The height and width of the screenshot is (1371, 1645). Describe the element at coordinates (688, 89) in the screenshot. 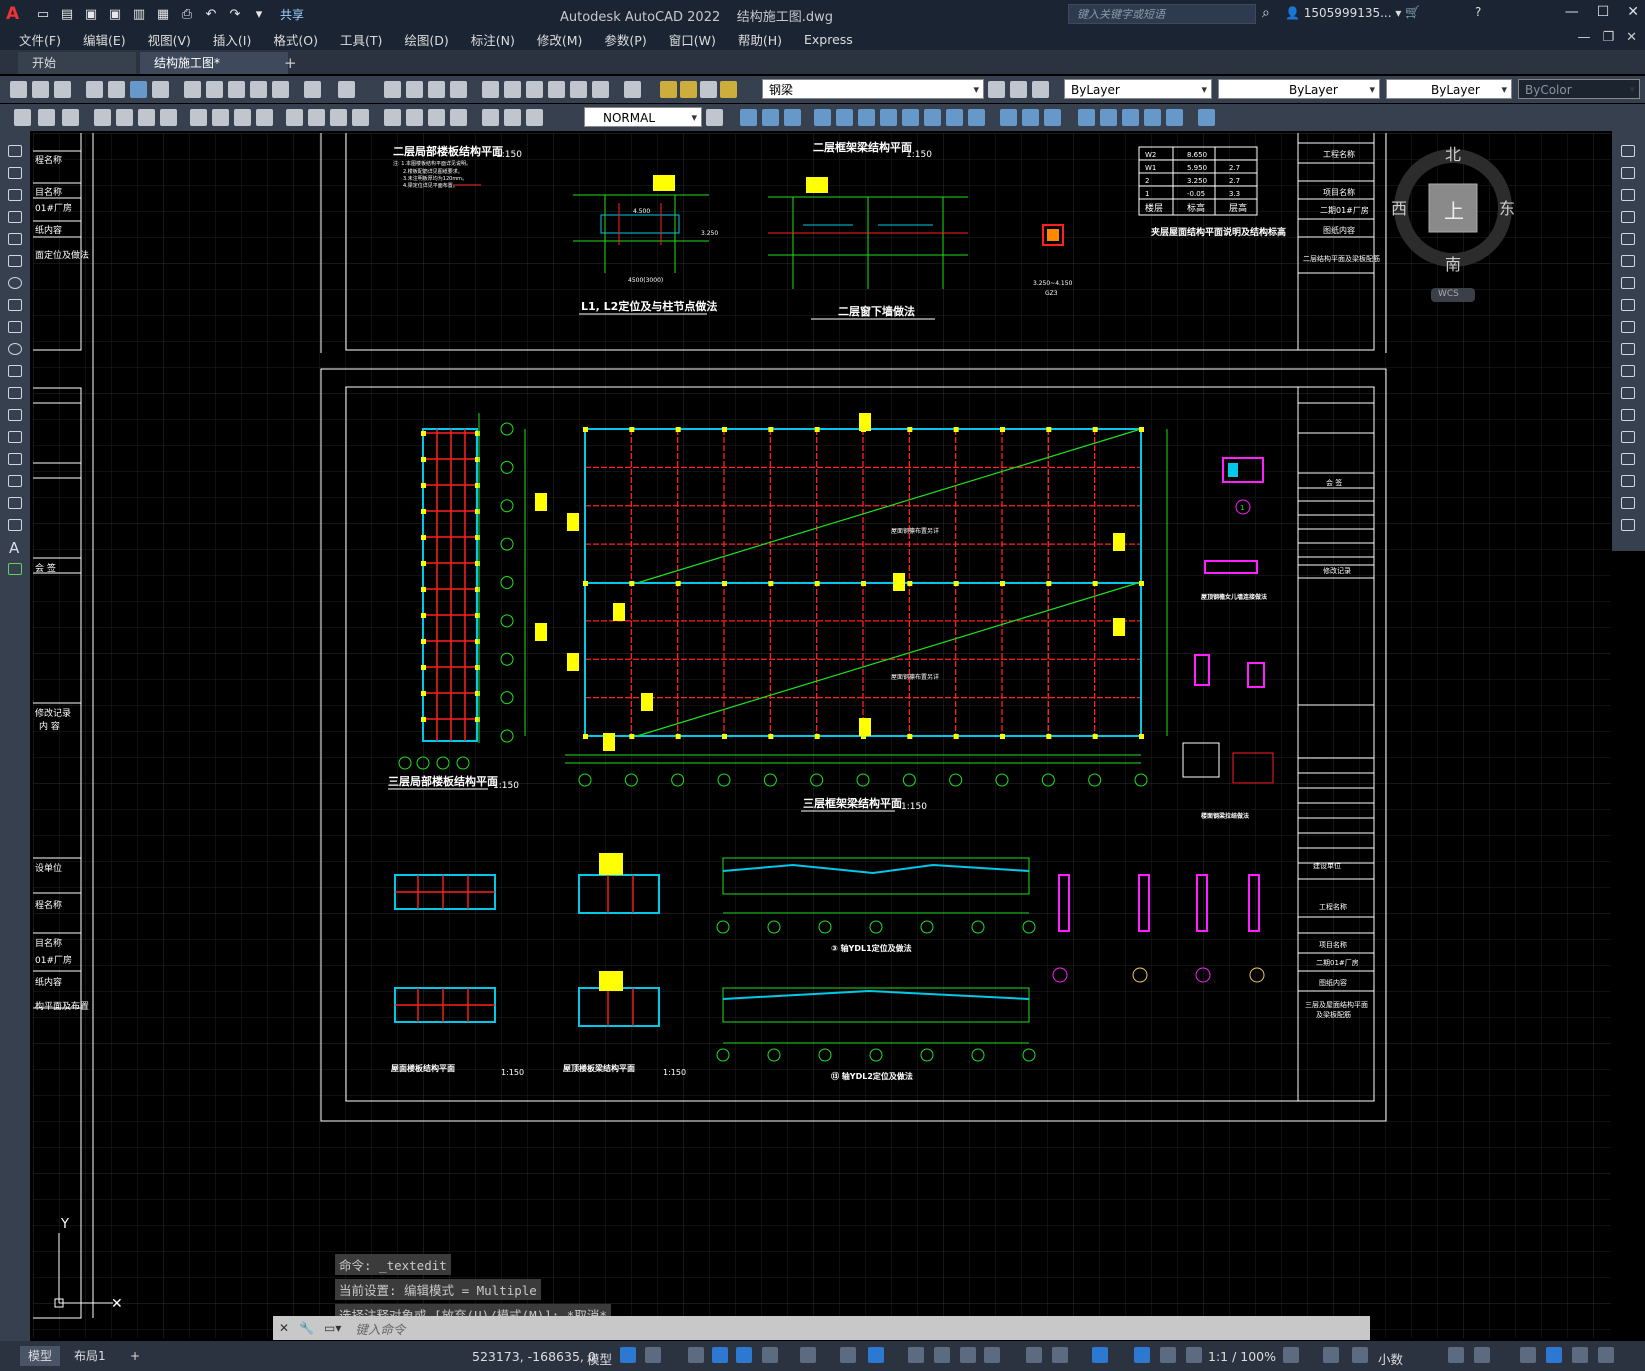

I see `layer-freeze-icon` at that location.